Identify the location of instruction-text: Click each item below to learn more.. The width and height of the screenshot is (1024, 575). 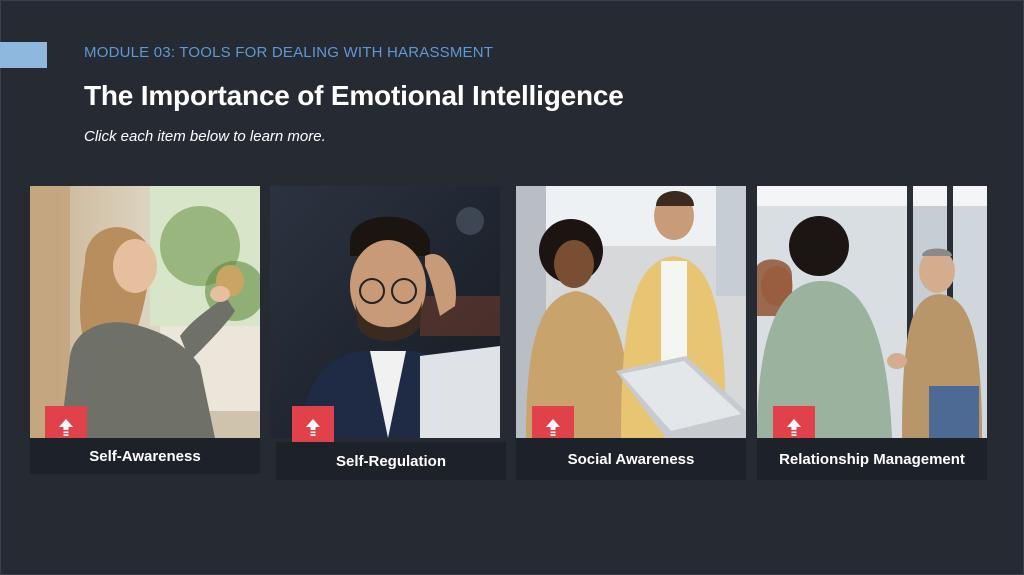
(205, 136).